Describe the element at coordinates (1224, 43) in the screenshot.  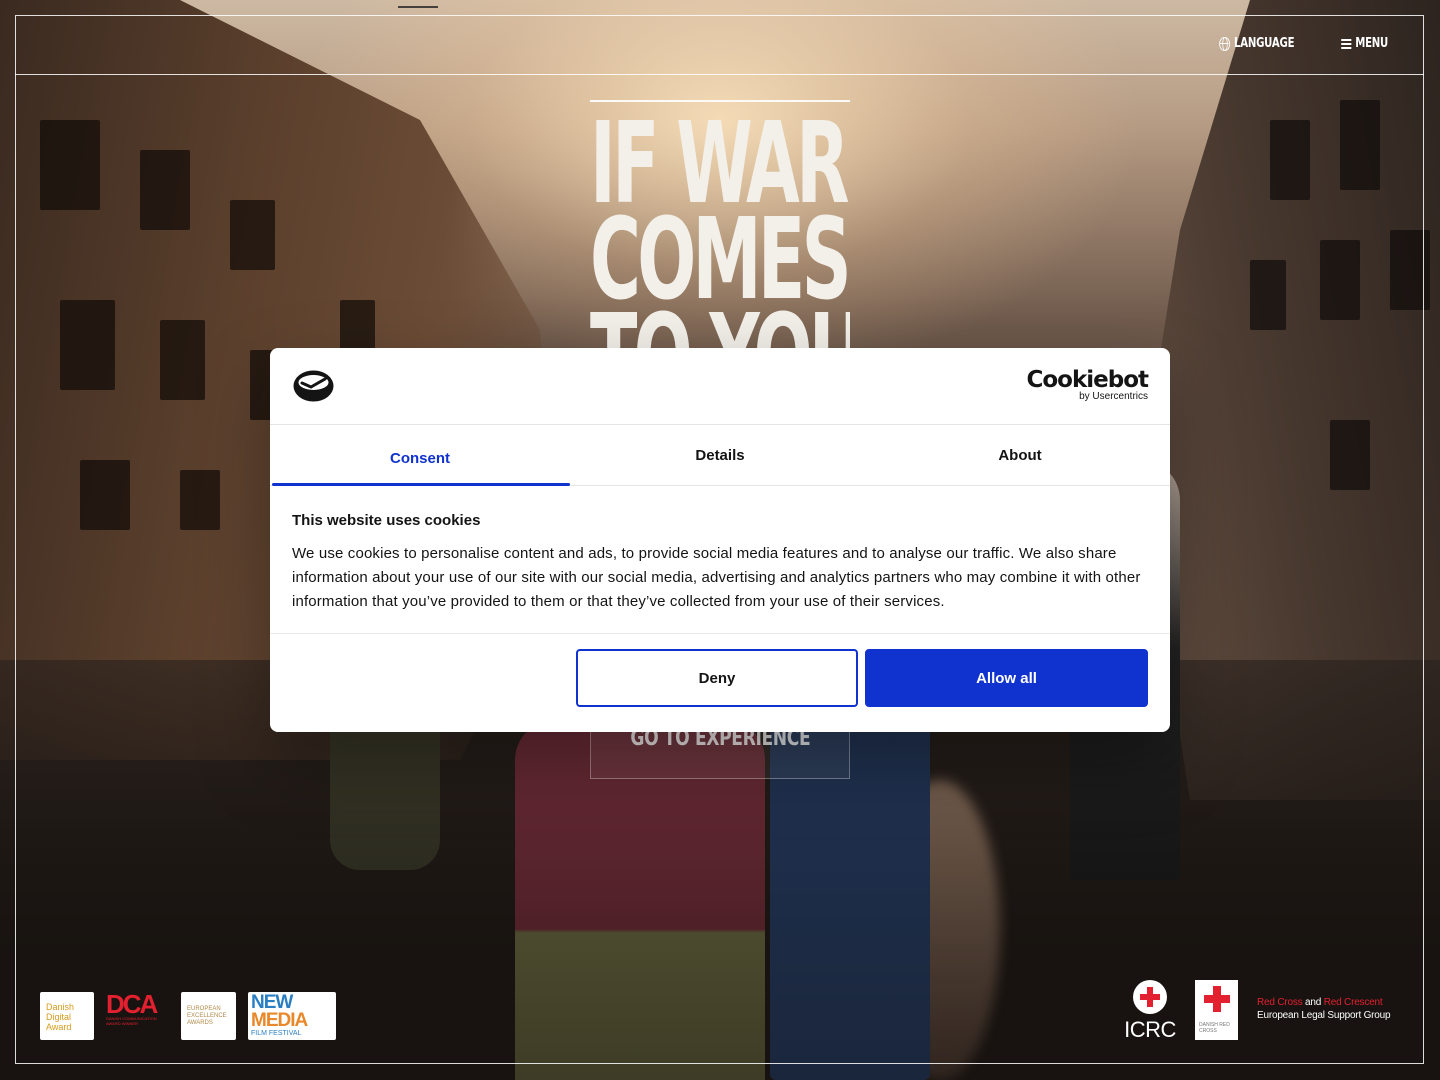
I see `globe-icon` at that location.